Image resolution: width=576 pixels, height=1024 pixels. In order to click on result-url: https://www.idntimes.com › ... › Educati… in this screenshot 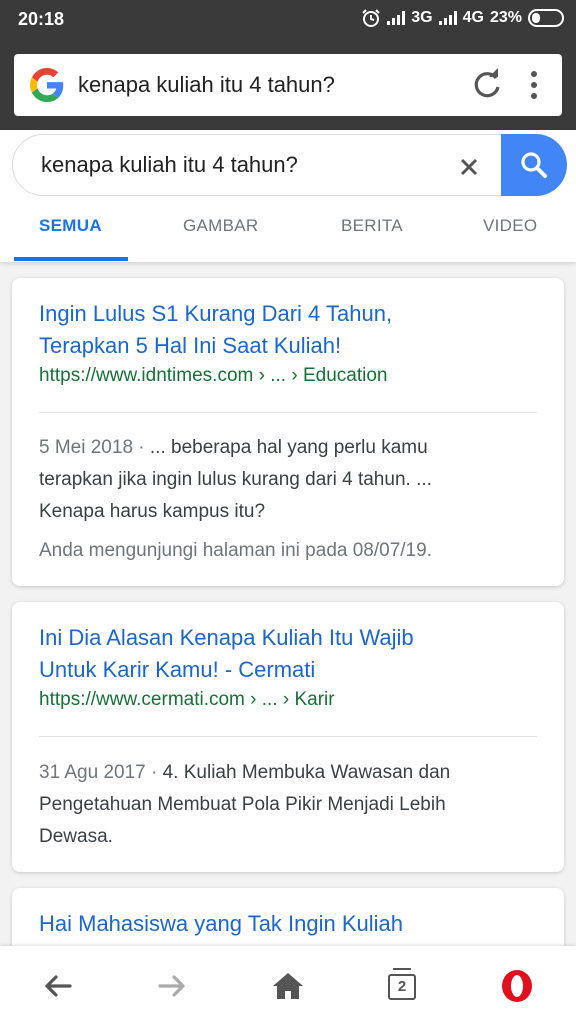, I will do `click(213, 376)`.